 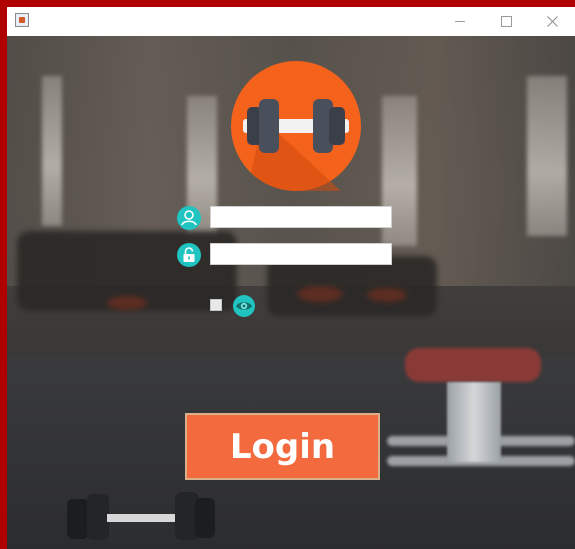 I want to click on show-password-row, so click(x=240, y=306).